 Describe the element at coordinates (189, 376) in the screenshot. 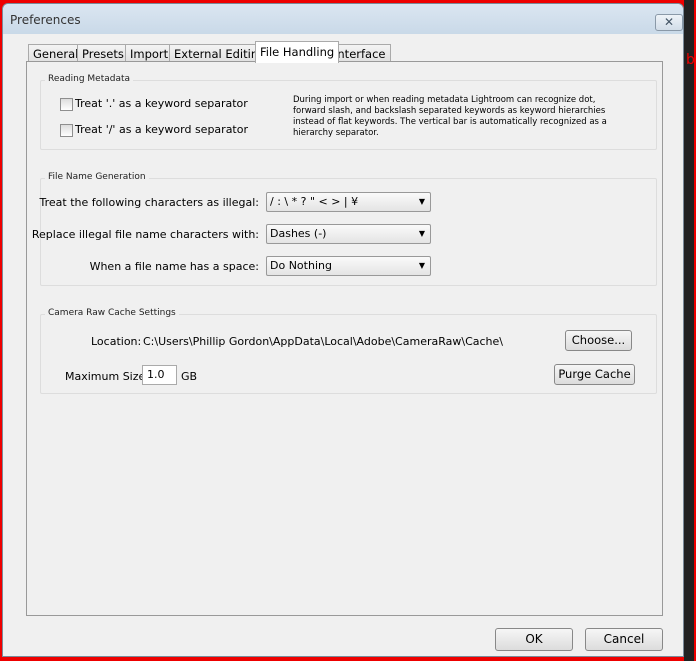

I see `max-size-unit: GB` at that location.